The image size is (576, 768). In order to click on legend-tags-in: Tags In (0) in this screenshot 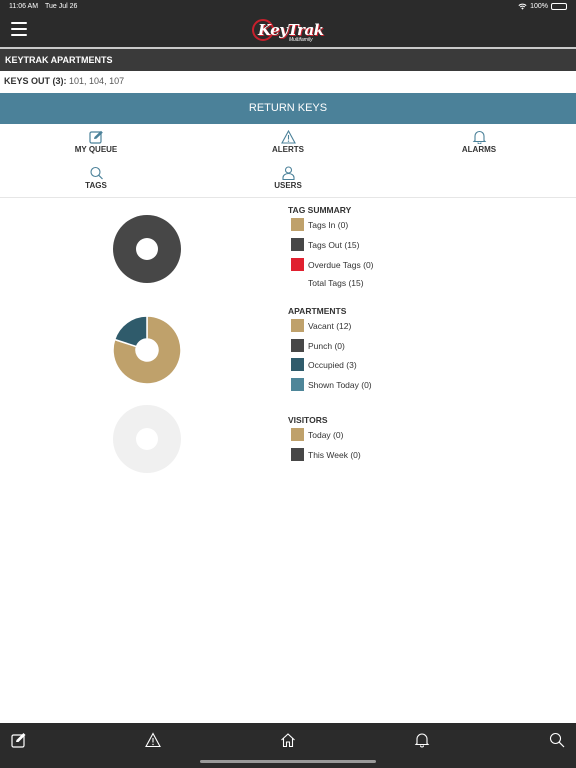, I will do `click(319, 224)`.